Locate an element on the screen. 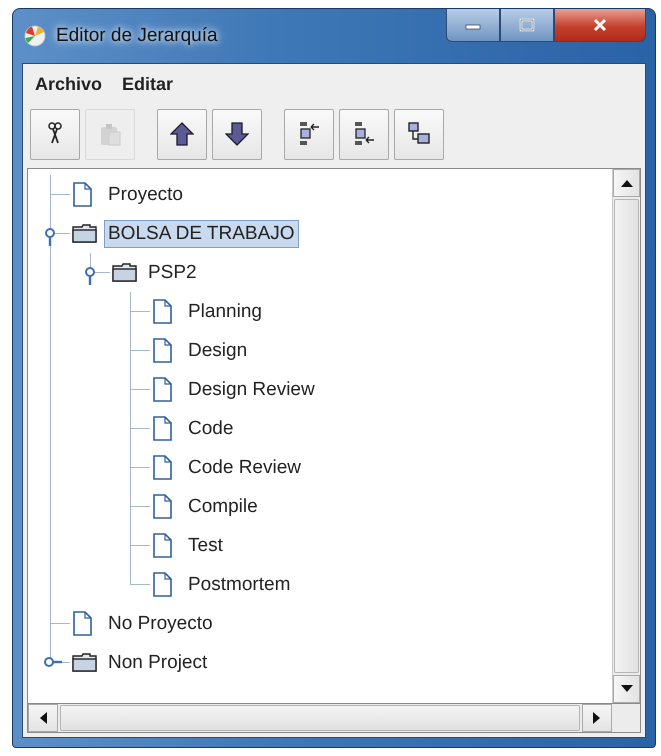 This screenshot has height=756, width=661. horizontal-scrollbar is located at coordinates (320, 718).